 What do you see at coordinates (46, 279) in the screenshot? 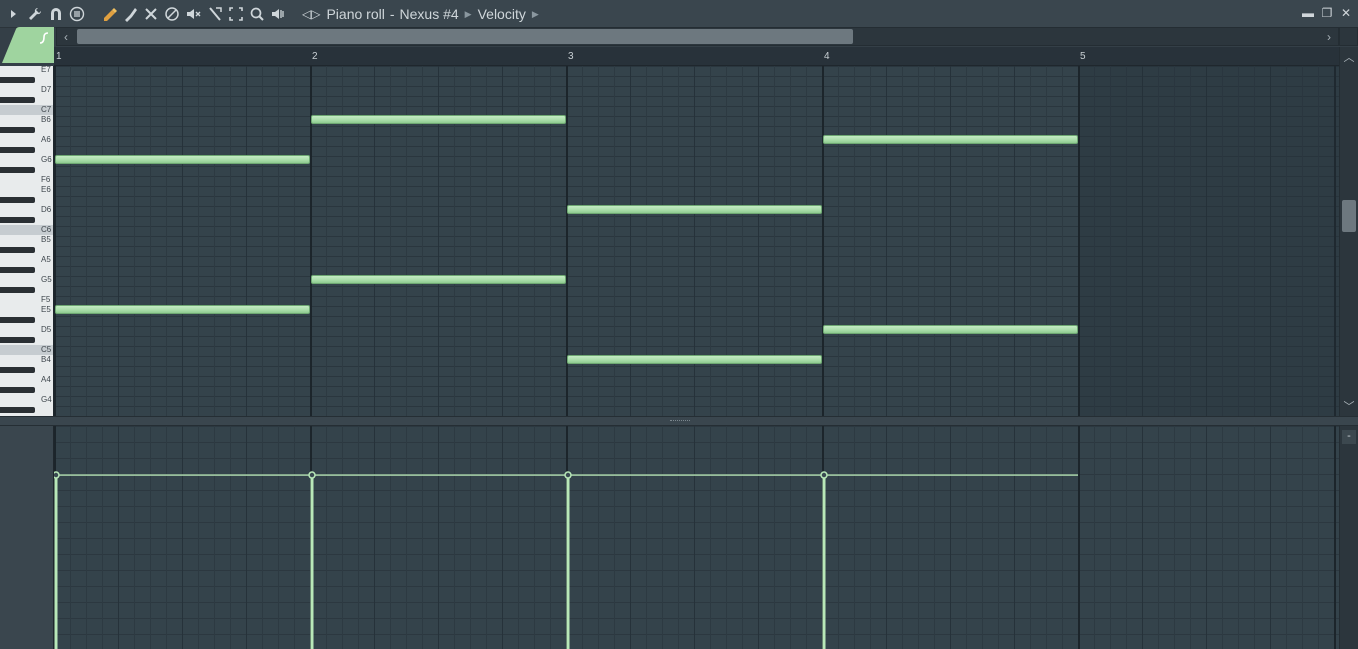
I see `key-label: G5` at bounding box center [46, 279].